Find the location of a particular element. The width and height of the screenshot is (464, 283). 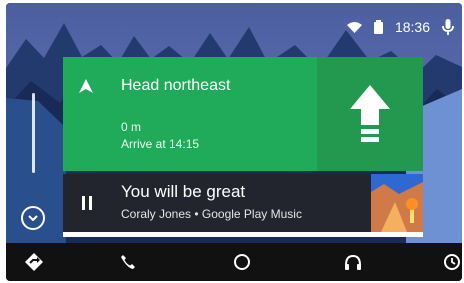

media-progress-bar is located at coordinates (243, 234).